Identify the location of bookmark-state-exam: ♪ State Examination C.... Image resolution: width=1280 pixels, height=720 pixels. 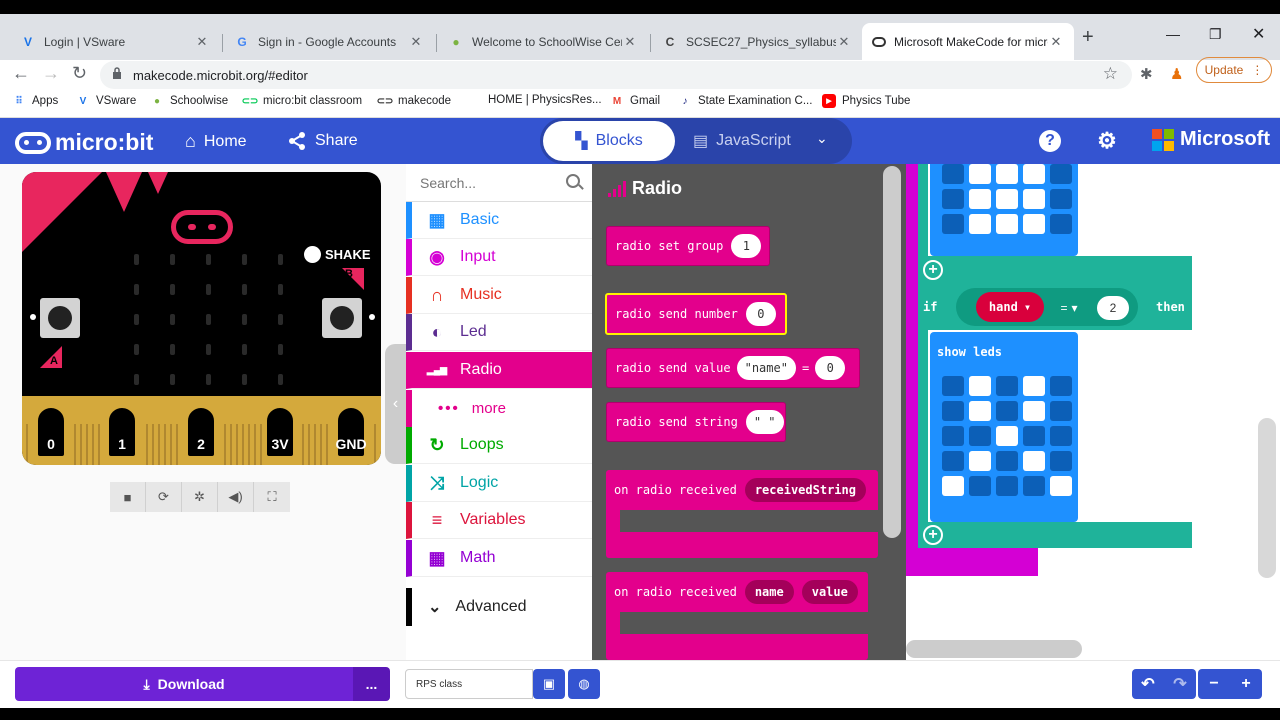
(745, 101).